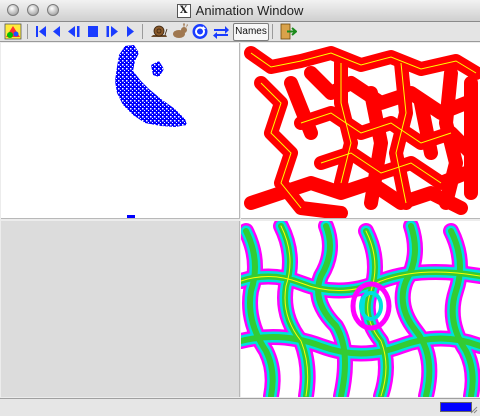  I want to click on palette-icon, so click(13, 31).